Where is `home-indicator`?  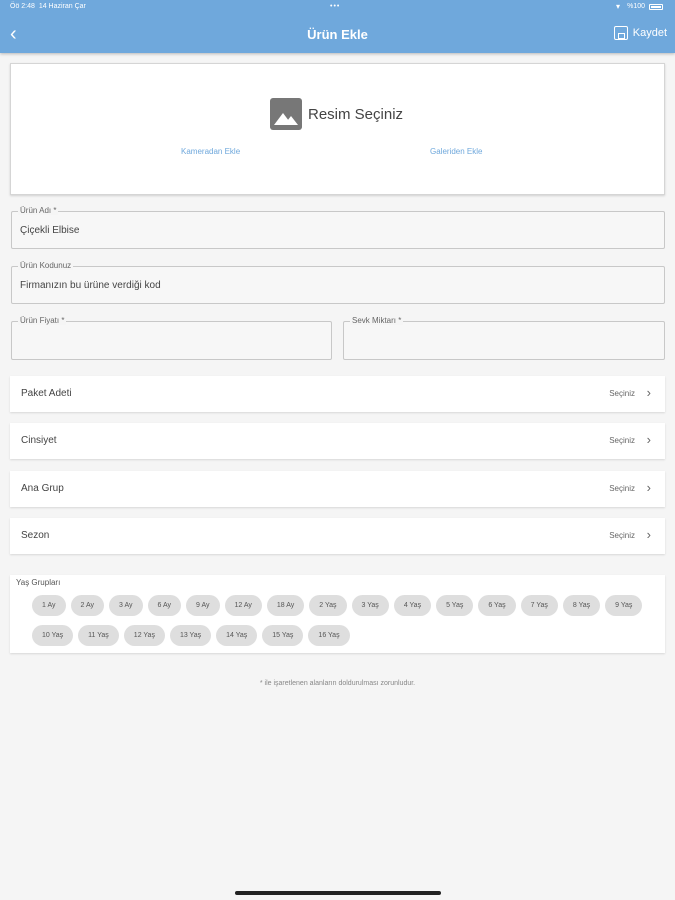 home-indicator is located at coordinates (338, 893).